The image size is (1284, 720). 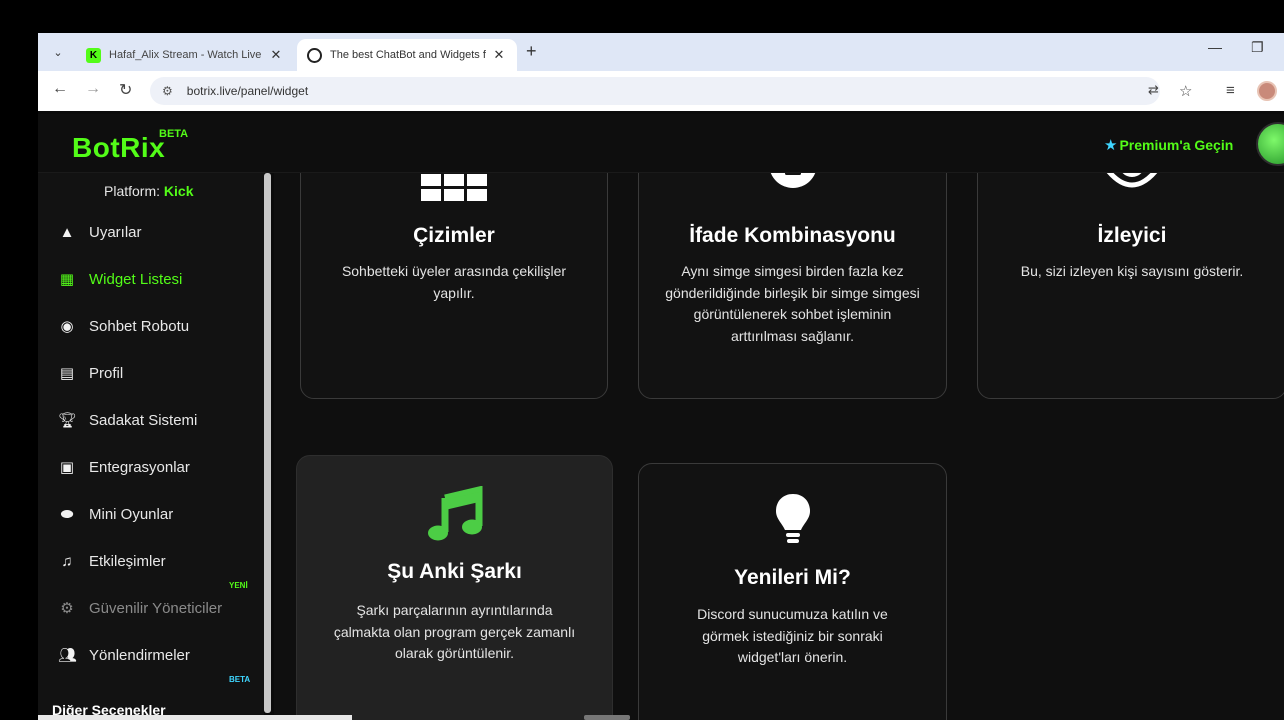 What do you see at coordinates (115, 232) in the screenshot?
I see `sidebar-item-label: Uyarılar` at bounding box center [115, 232].